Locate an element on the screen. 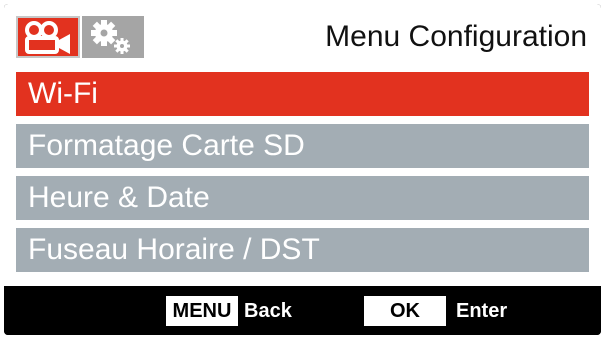  tab-settings is located at coordinates (113, 37).